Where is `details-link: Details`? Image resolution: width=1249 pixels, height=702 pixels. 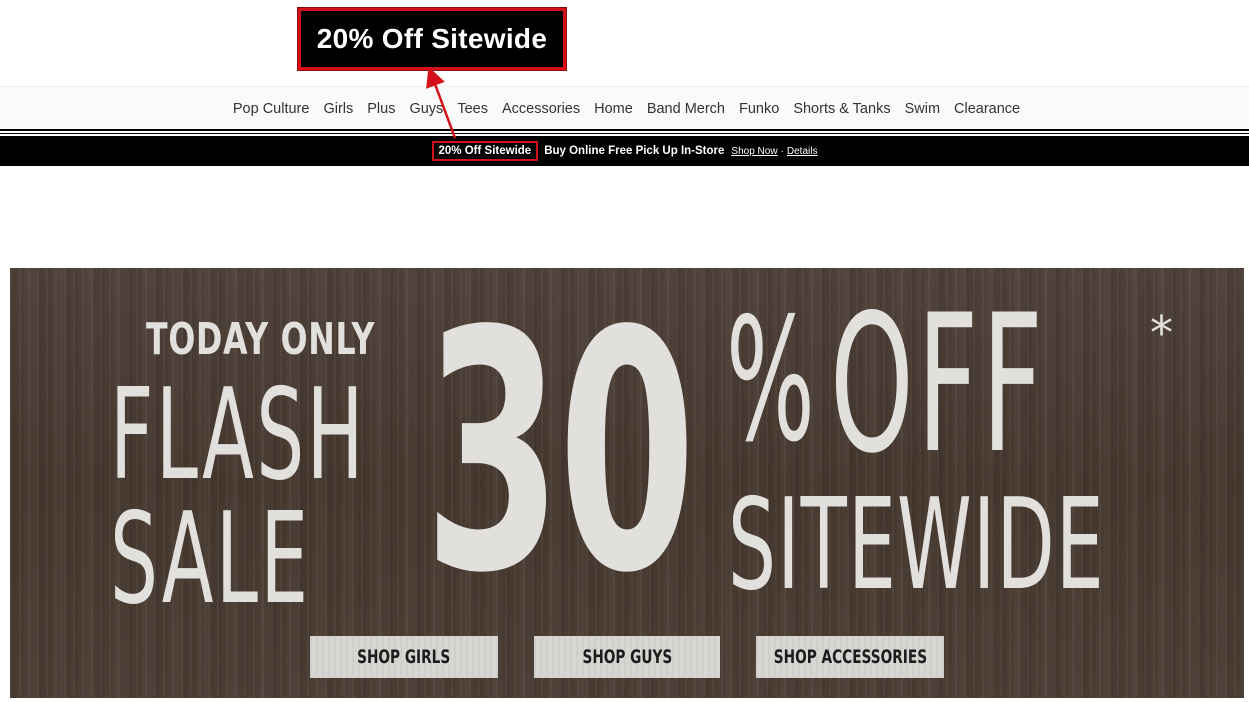 details-link: Details is located at coordinates (802, 151).